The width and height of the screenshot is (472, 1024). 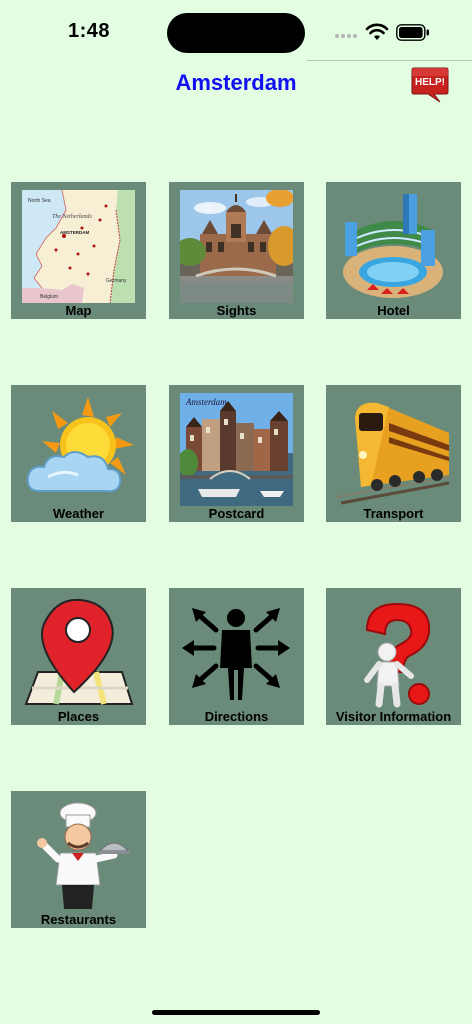 I want to click on tile-postcard: Amsterdam Postcard, so click(x=236, y=453).